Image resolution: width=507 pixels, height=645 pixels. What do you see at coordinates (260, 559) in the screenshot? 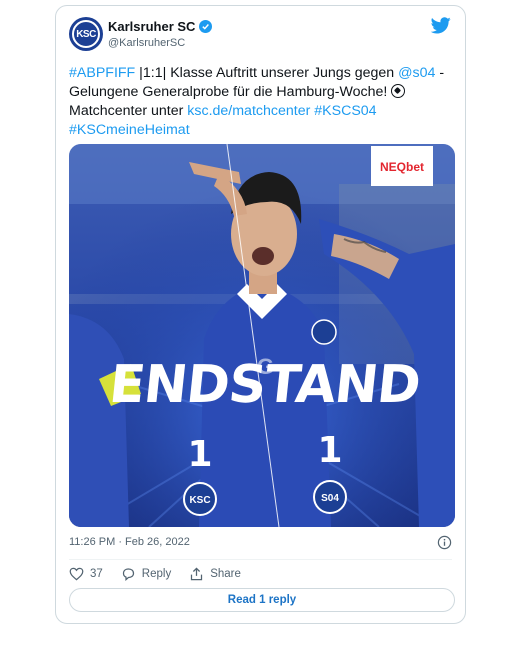
I see `divider` at bounding box center [260, 559].